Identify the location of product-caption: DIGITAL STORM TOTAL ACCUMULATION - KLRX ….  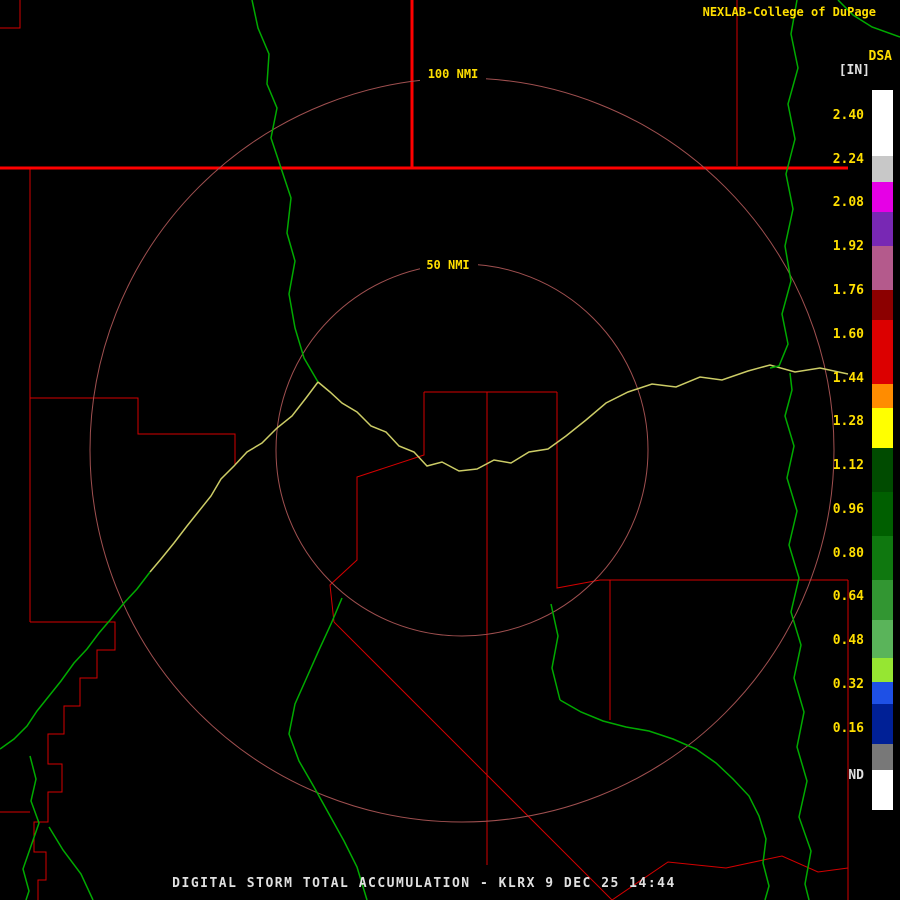
(424, 883).